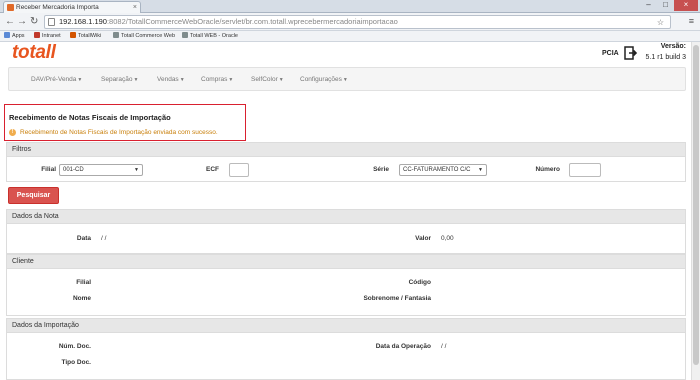  Describe the element at coordinates (212, 169) in the screenshot. I see `ecf-label: ECF` at that location.